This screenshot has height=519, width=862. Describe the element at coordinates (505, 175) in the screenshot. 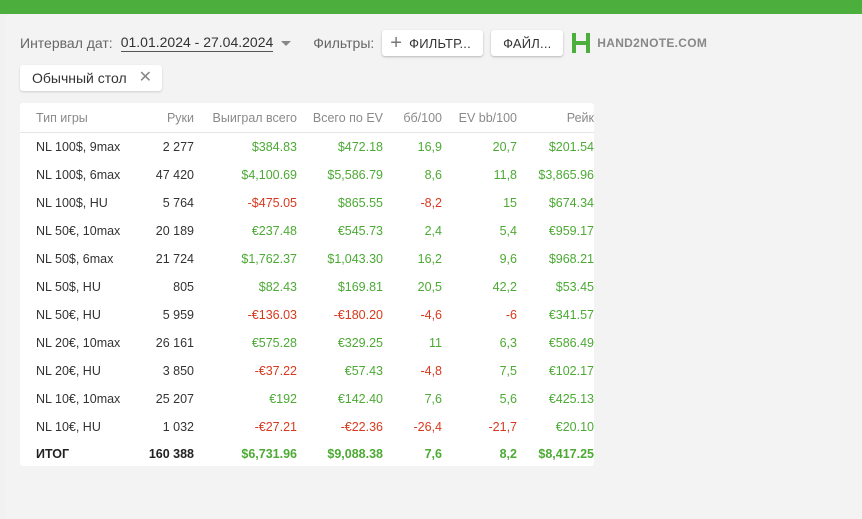

I see `cell-evbb100: 11,8` at that location.